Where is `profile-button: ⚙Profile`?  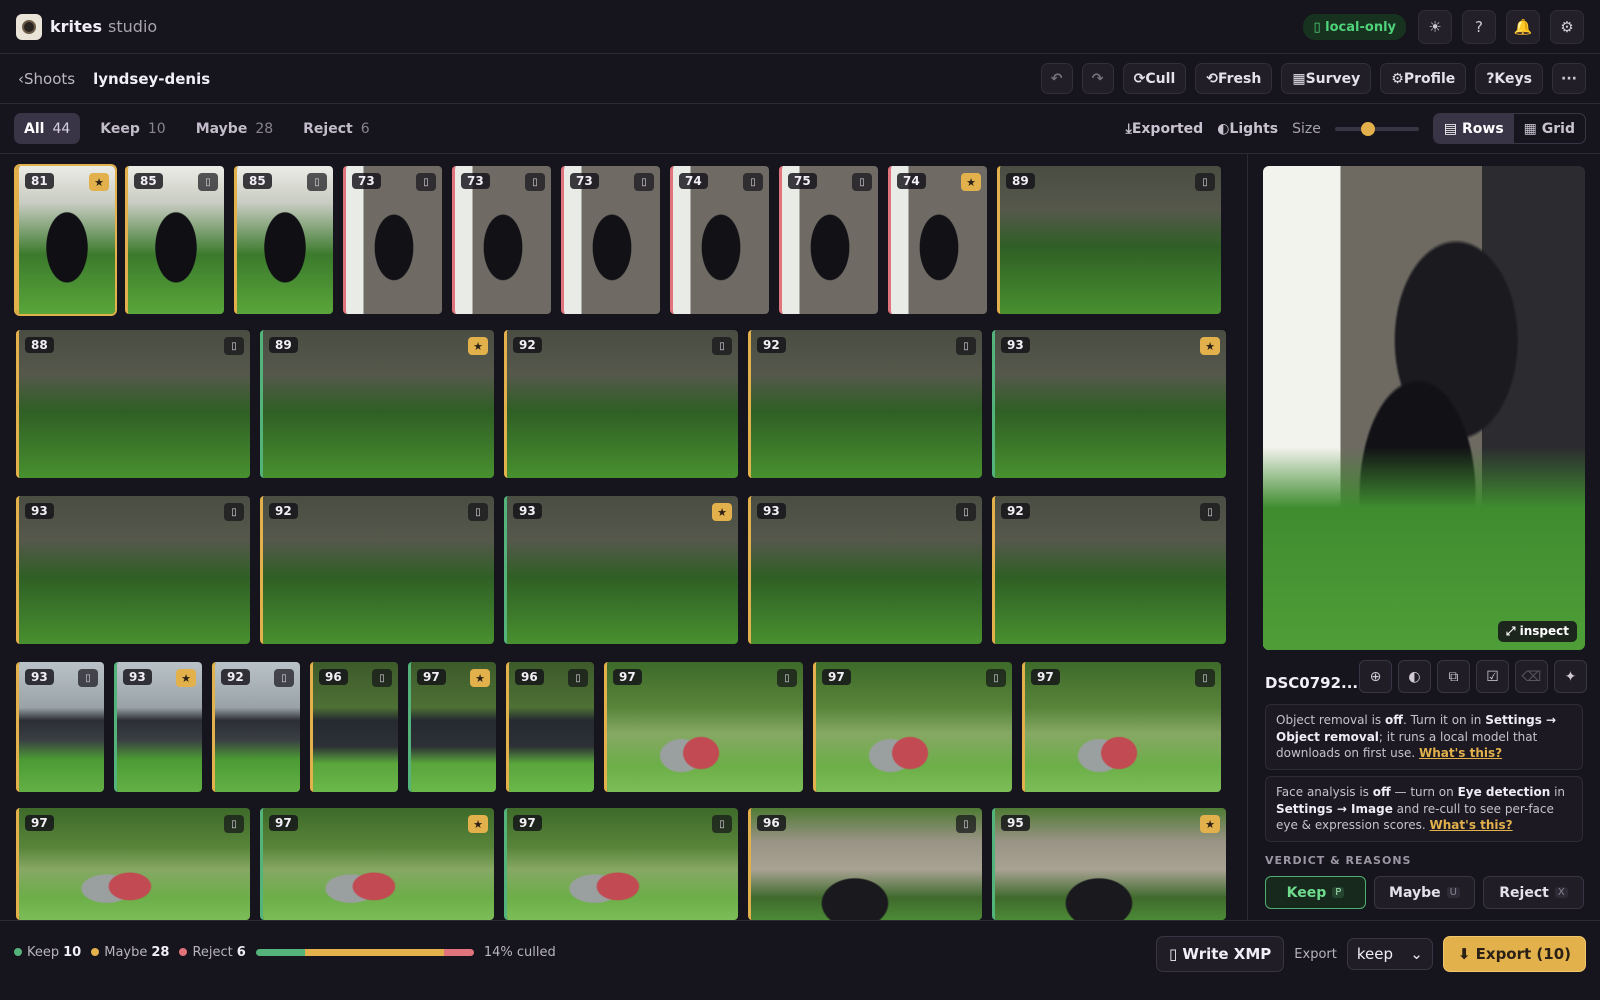 profile-button: ⚙Profile is located at coordinates (1423, 78).